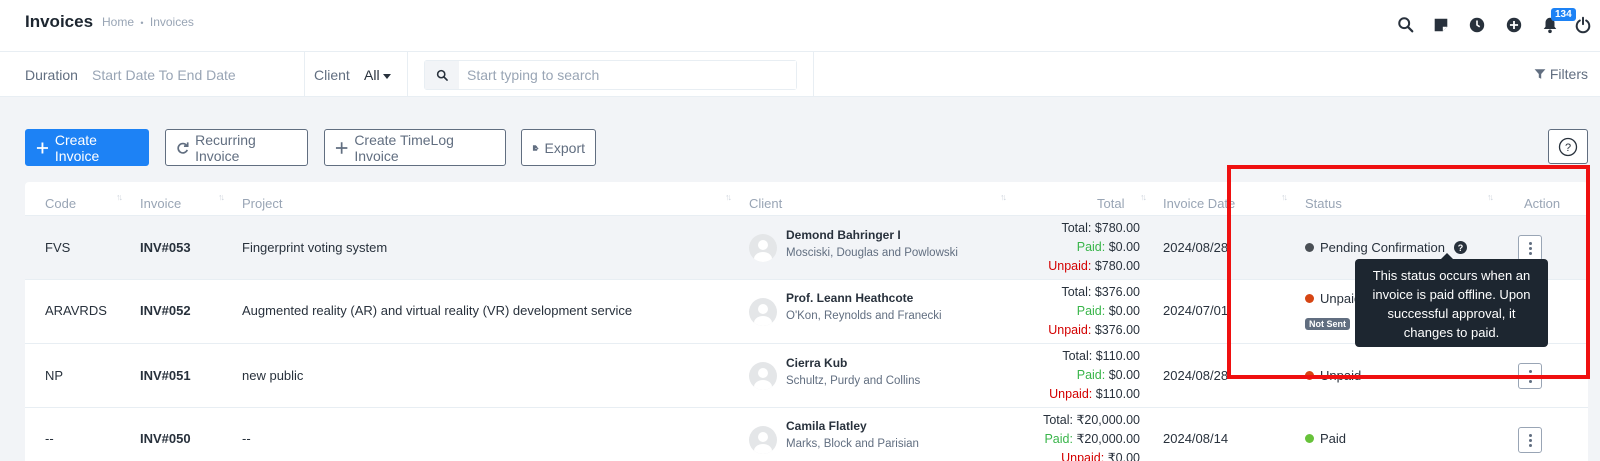 The width and height of the screenshot is (1600, 461). I want to click on column-header-invoice-date: Invoice Date, so click(1199, 203).